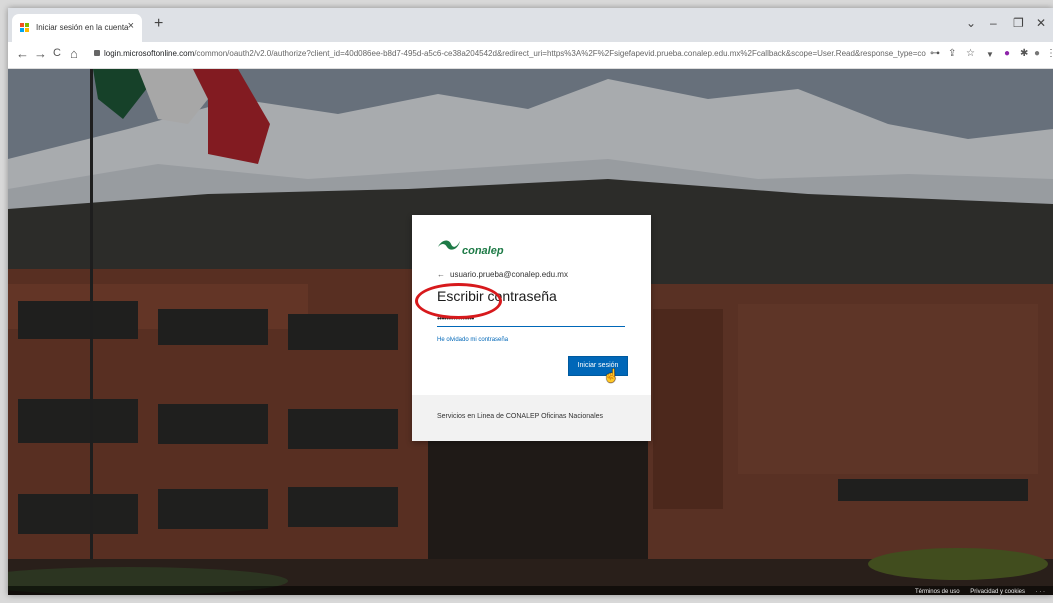  I want to click on tab-close-icon: ×, so click(131, 26).